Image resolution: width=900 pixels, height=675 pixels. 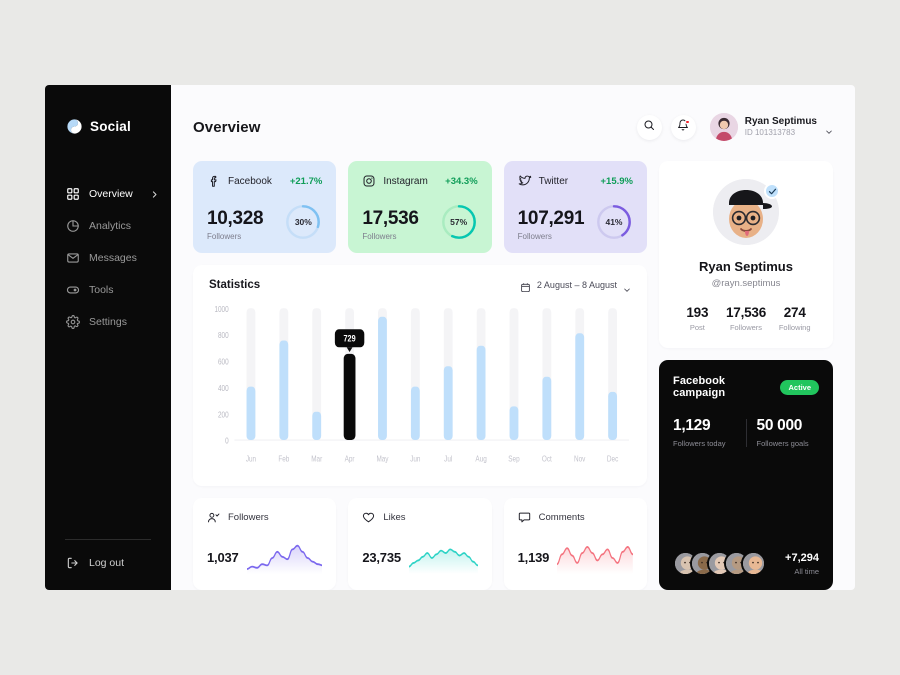 I want to click on followers-count: 17,536, so click(x=390, y=219).